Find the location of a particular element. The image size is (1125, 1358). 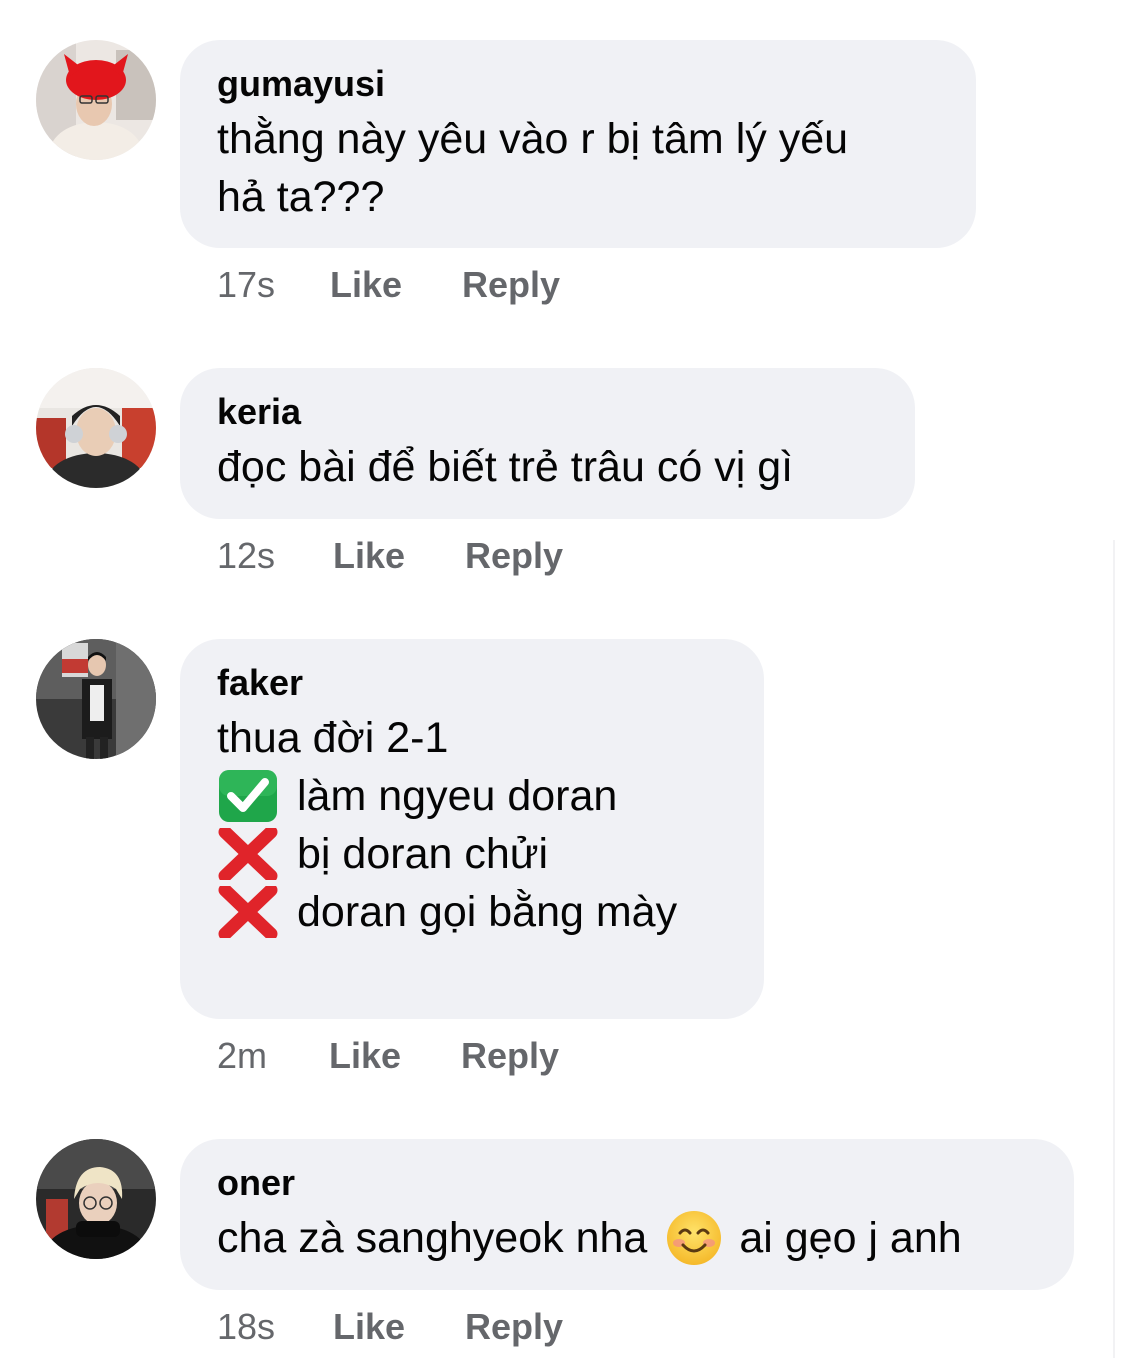

comment-line: thua đời 2-1 is located at coordinates (471, 738).